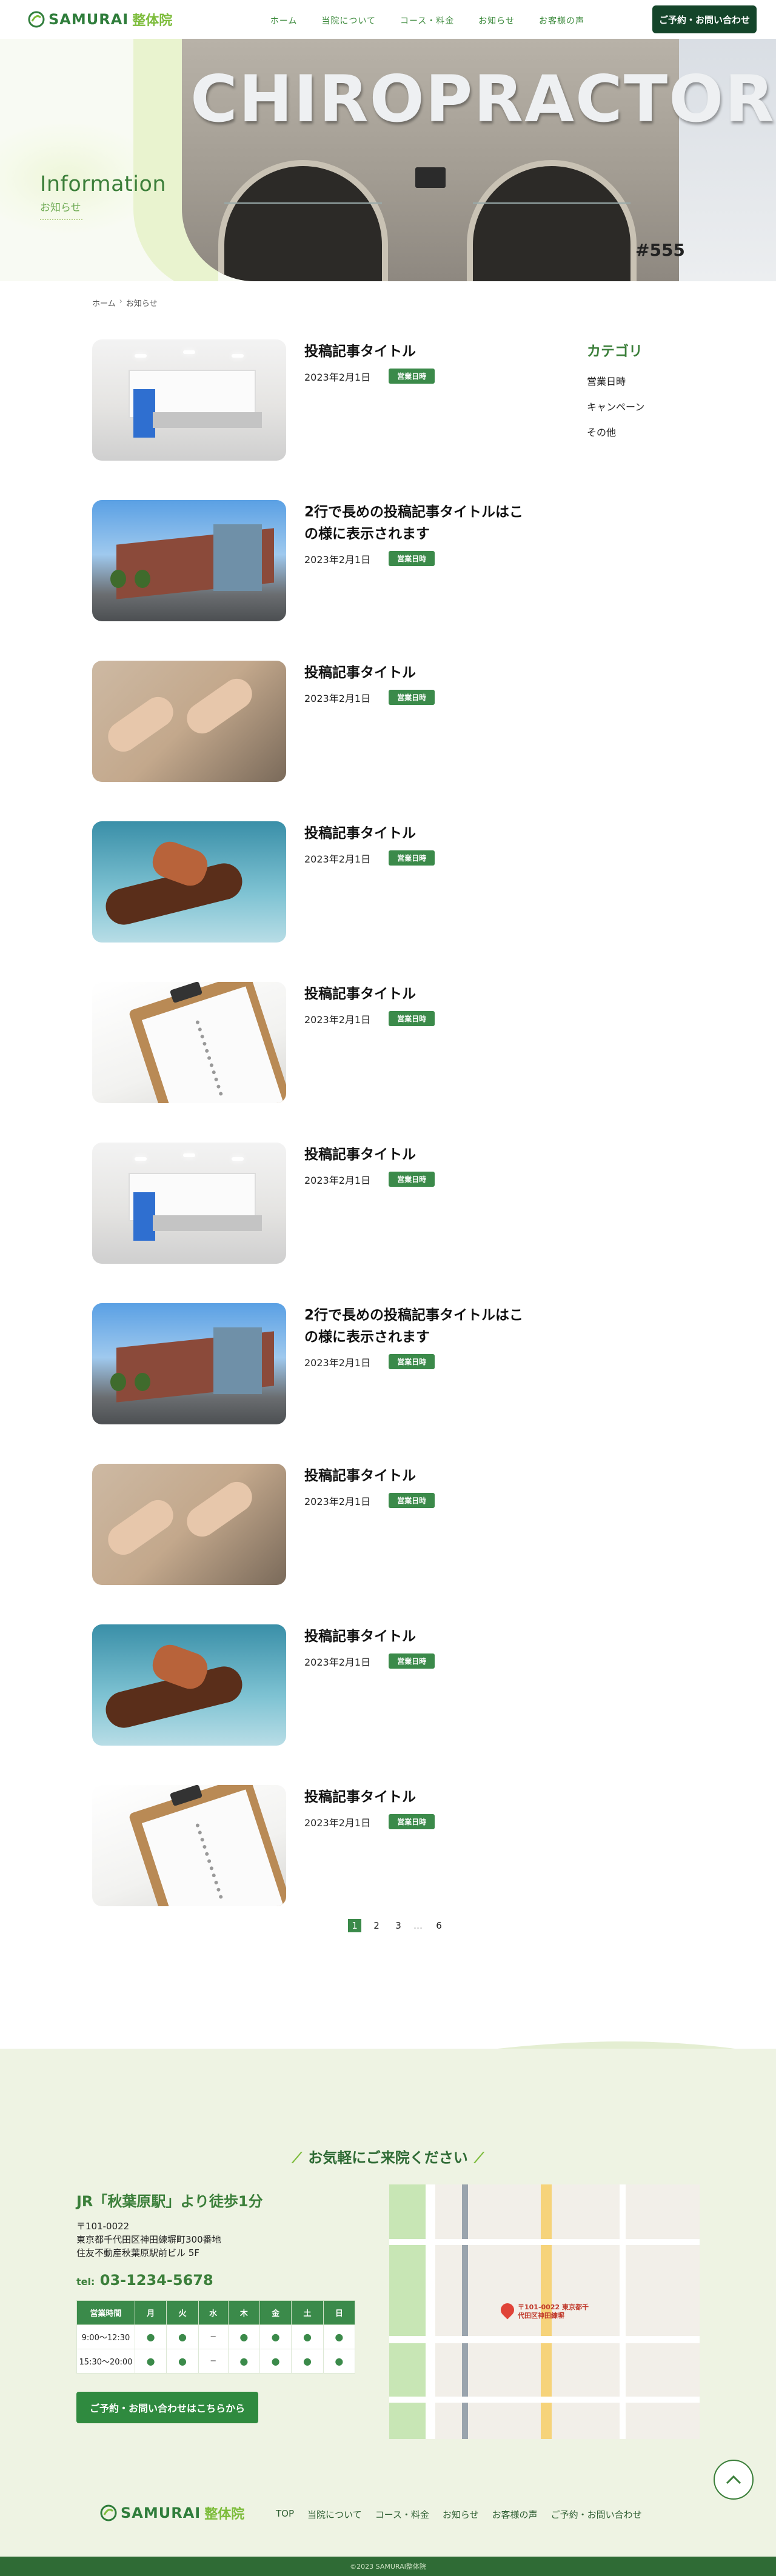 This screenshot has width=776, height=2576. Describe the element at coordinates (647, 380) in the screenshot. I see `category-link-hours: 営業日時` at that location.